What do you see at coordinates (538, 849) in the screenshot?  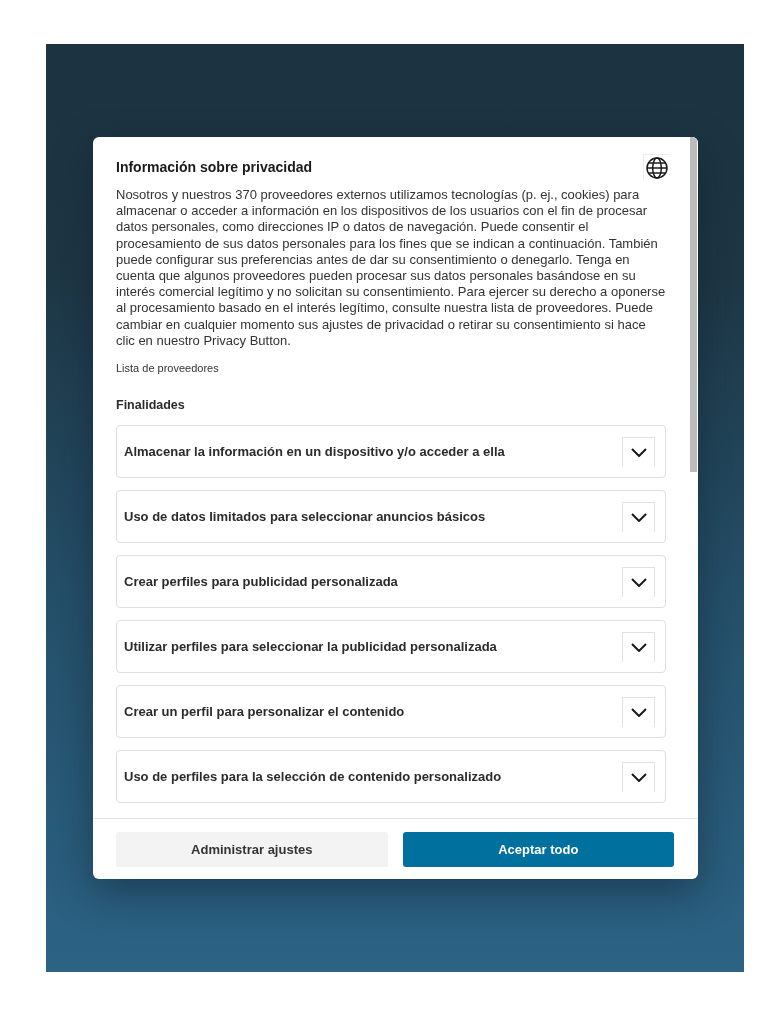 I see `accept-all-button: Aceptar todo` at bounding box center [538, 849].